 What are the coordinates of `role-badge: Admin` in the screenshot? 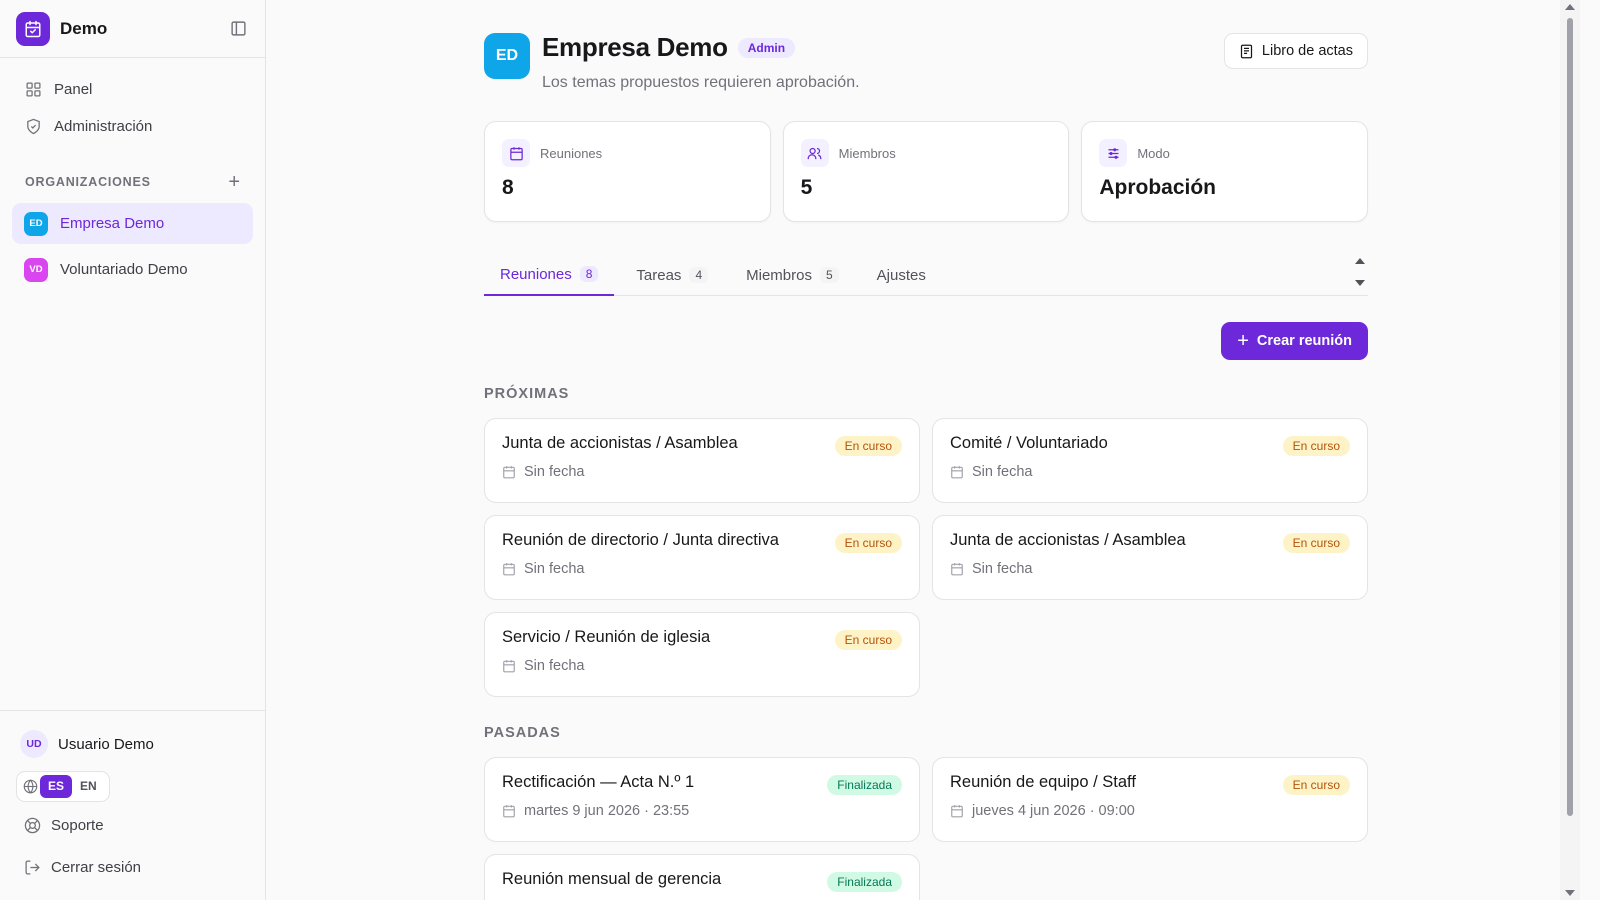 It's located at (766, 47).